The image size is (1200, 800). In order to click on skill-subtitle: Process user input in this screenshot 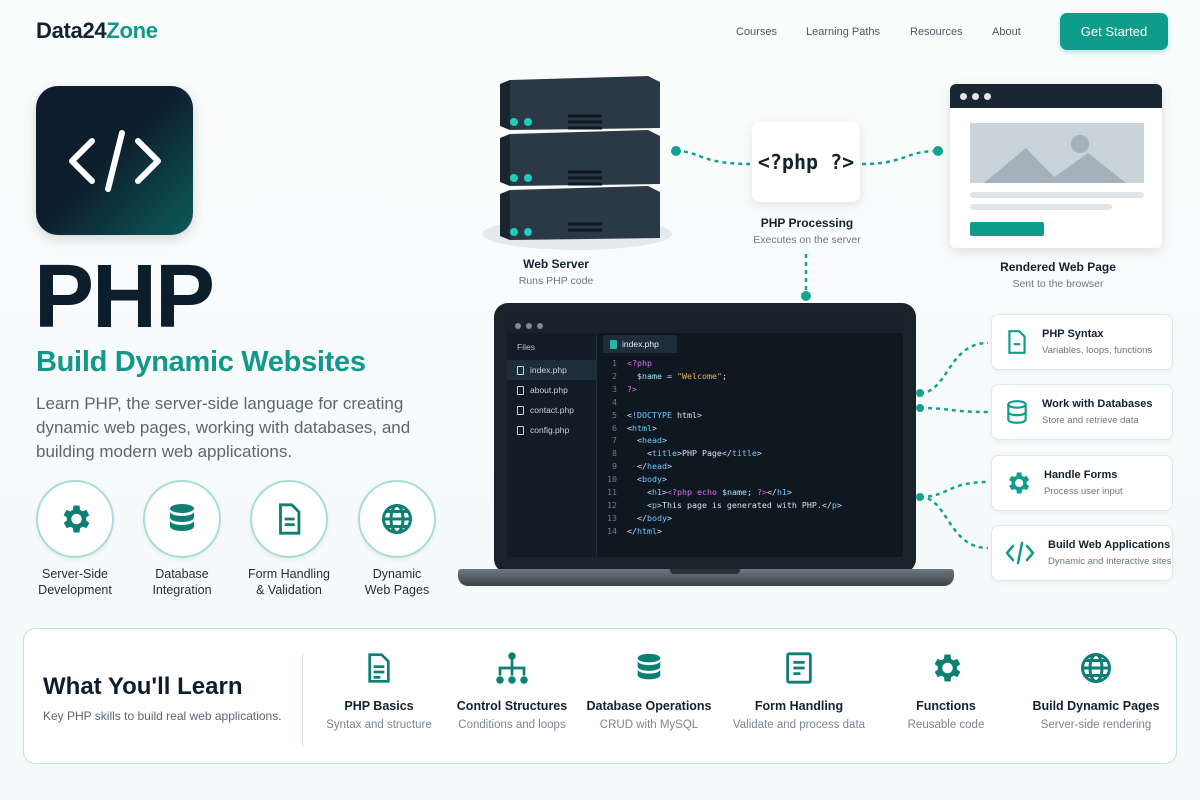, I will do `click(1083, 491)`.